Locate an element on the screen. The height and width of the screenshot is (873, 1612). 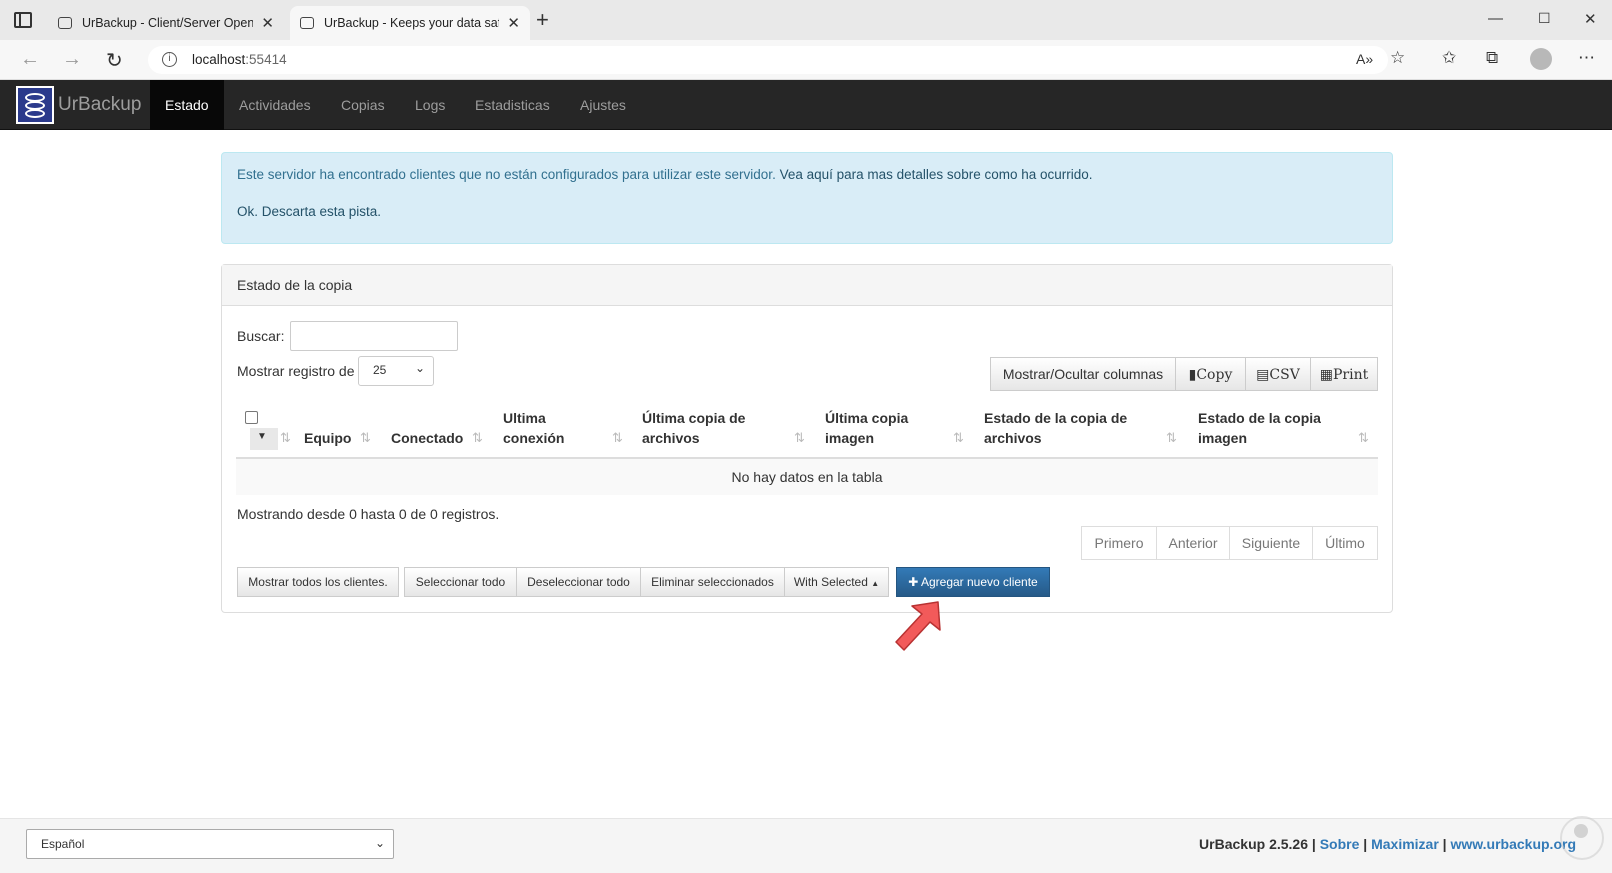
nav-ajustes: Ajustes is located at coordinates (603, 105).